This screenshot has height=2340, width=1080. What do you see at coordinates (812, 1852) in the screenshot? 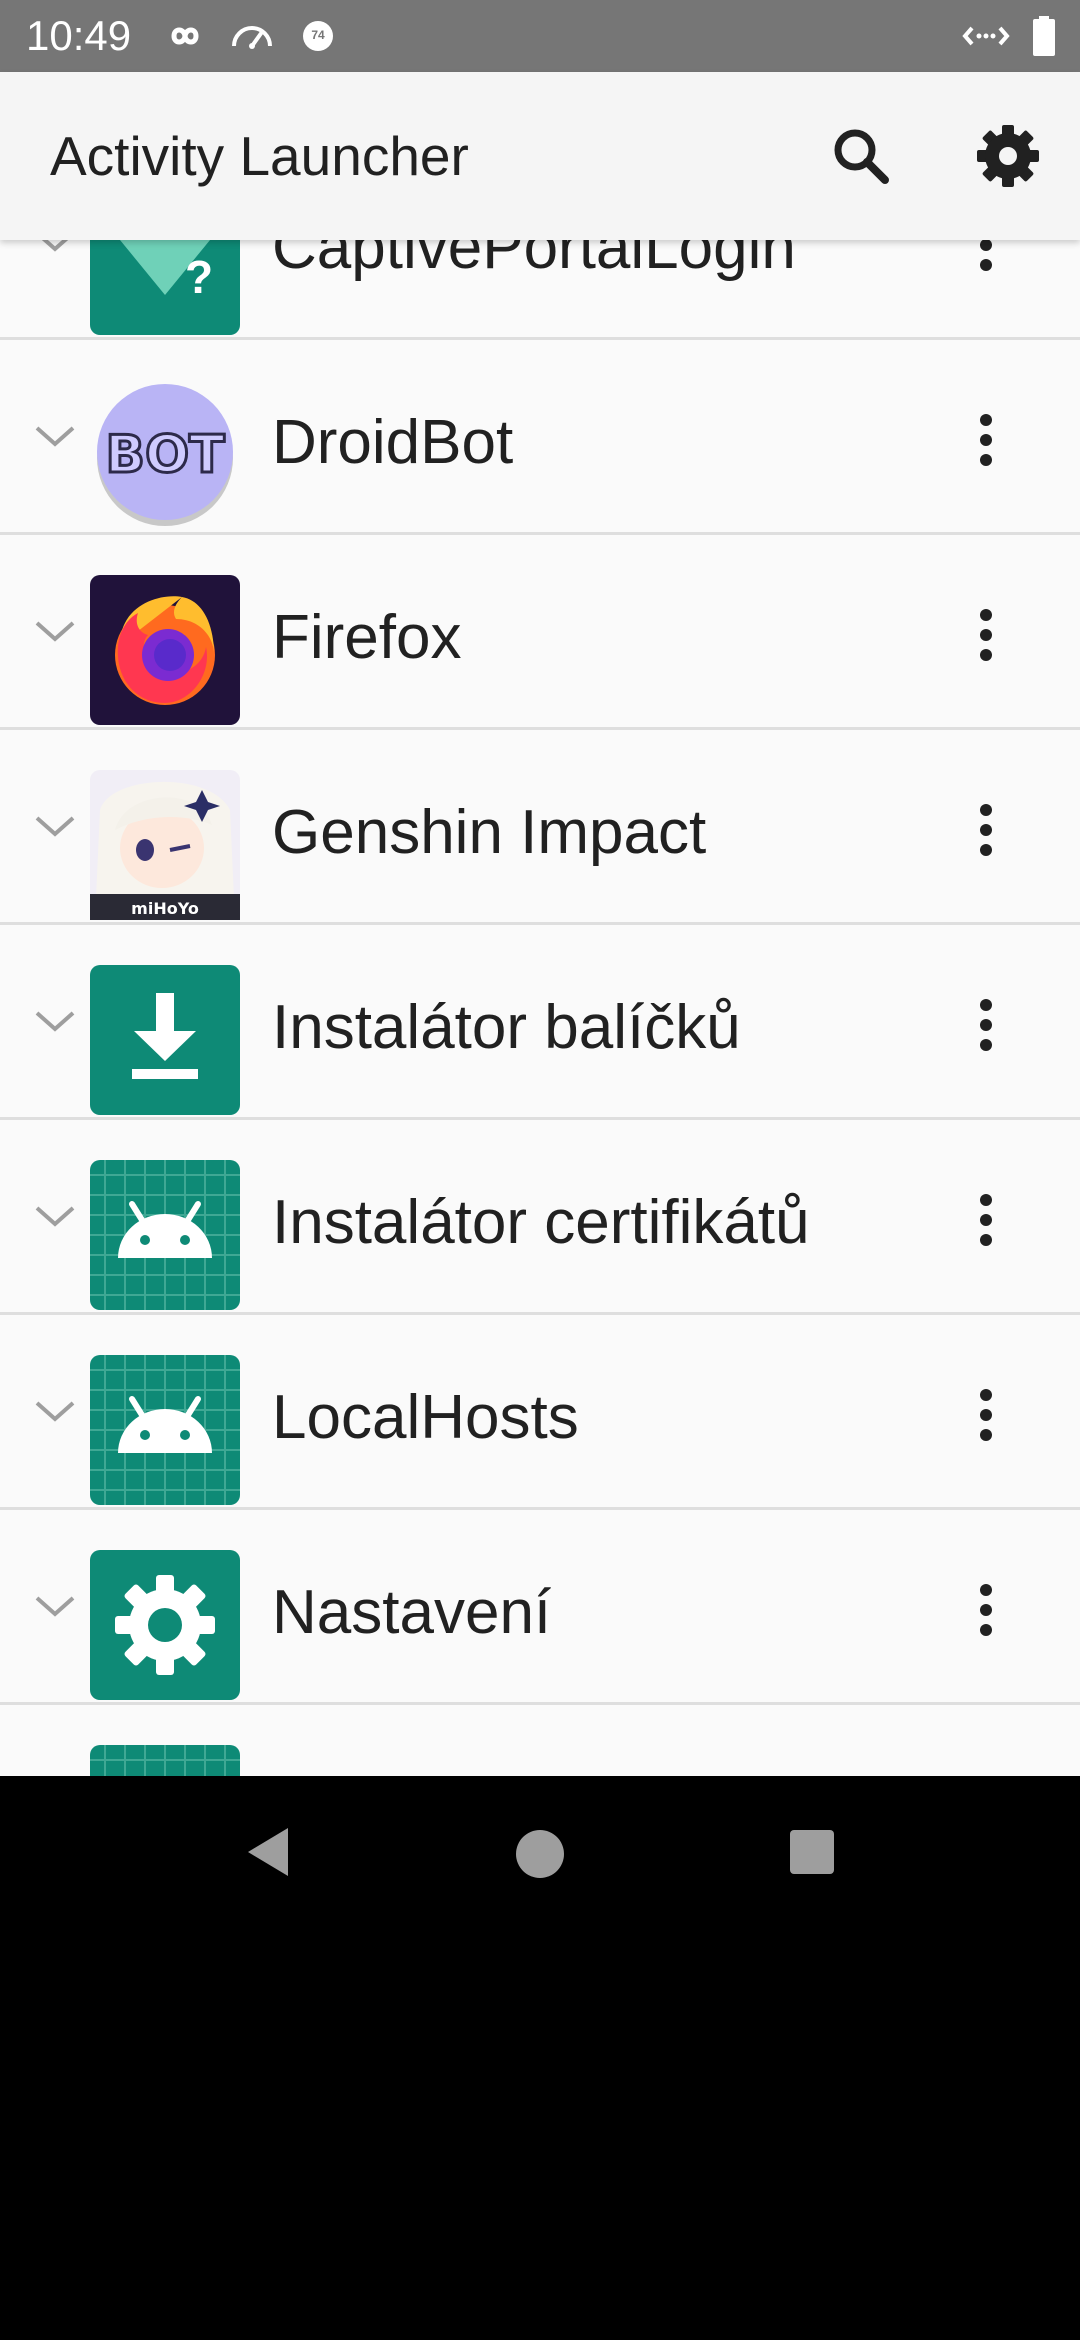
I see `recents-icon` at bounding box center [812, 1852].